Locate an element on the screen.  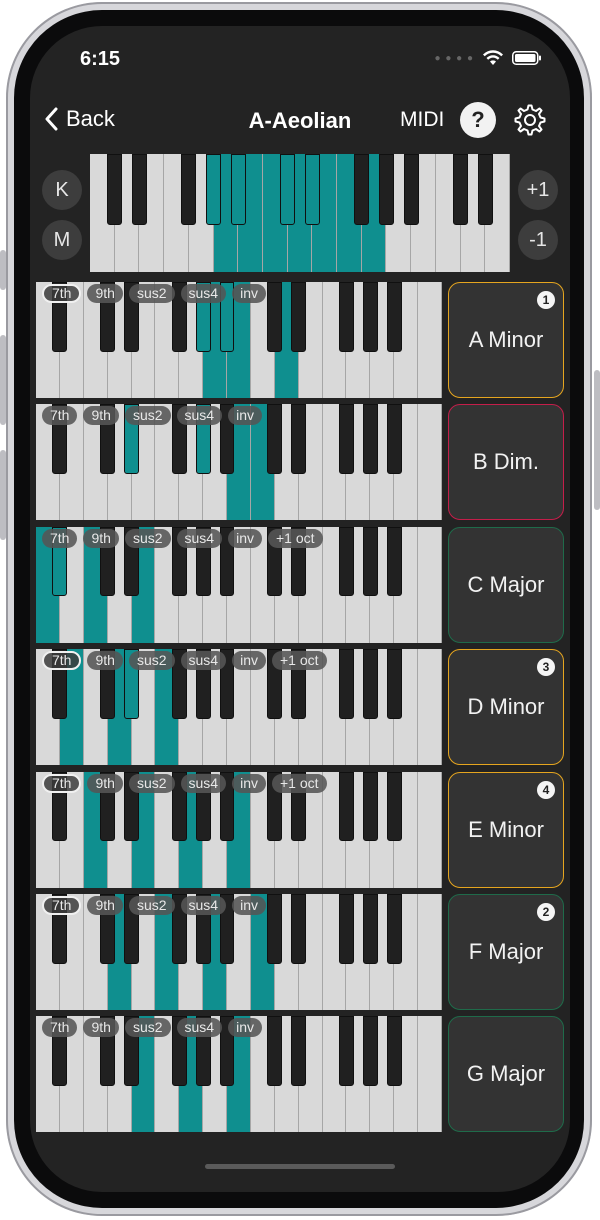
chord-button: A Minor 1 is located at coordinates (506, 340).